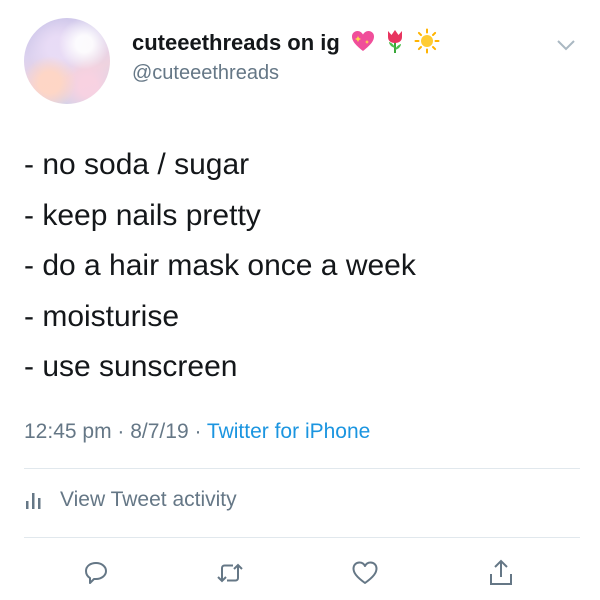  Describe the element at coordinates (67, 61) in the screenshot. I see `avatar` at that location.